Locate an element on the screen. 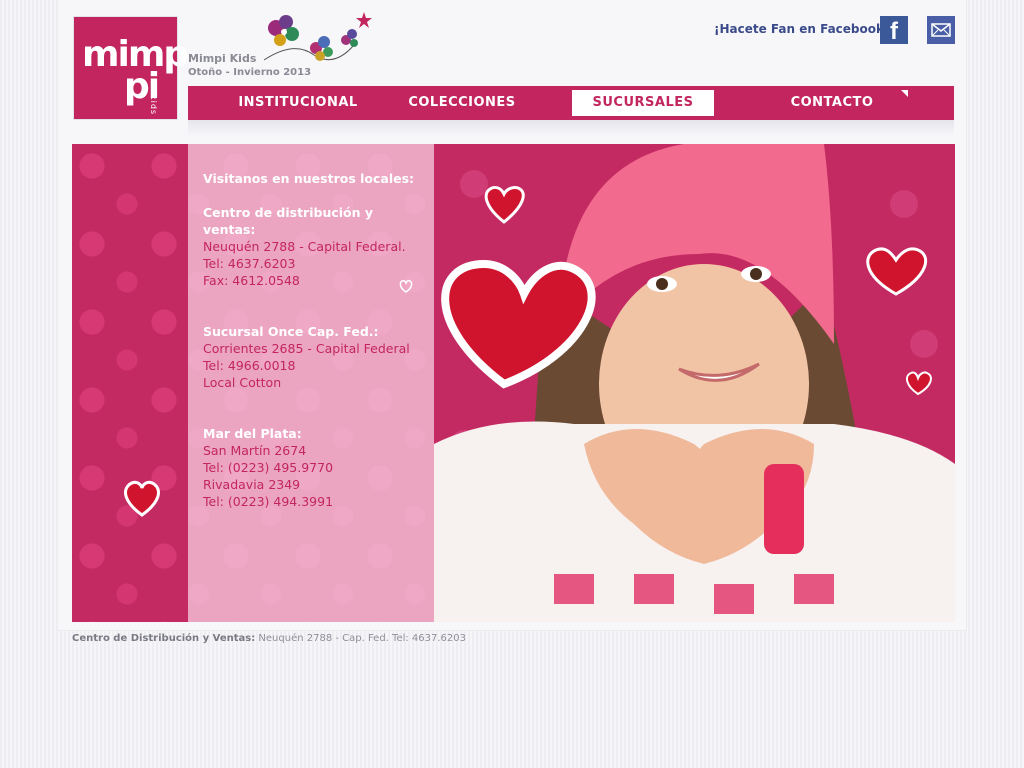  nav-item-colecciones: COLECCIONES is located at coordinates (462, 103).